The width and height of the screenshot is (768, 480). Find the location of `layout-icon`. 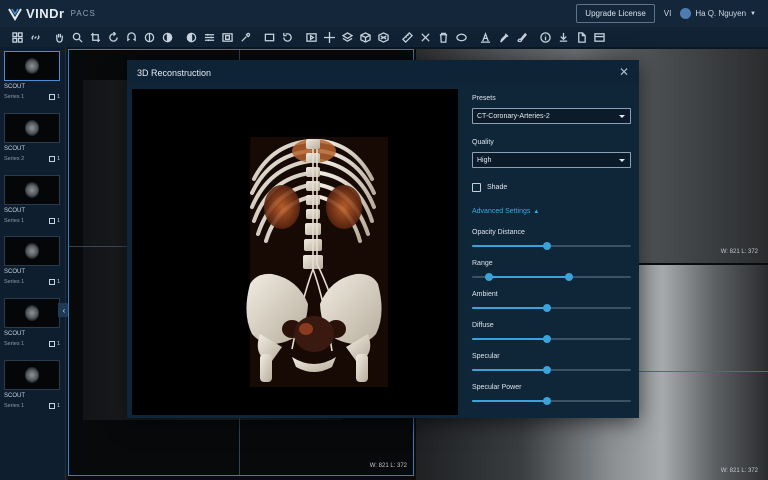

layout-icon is located at coordinates (599, 37).